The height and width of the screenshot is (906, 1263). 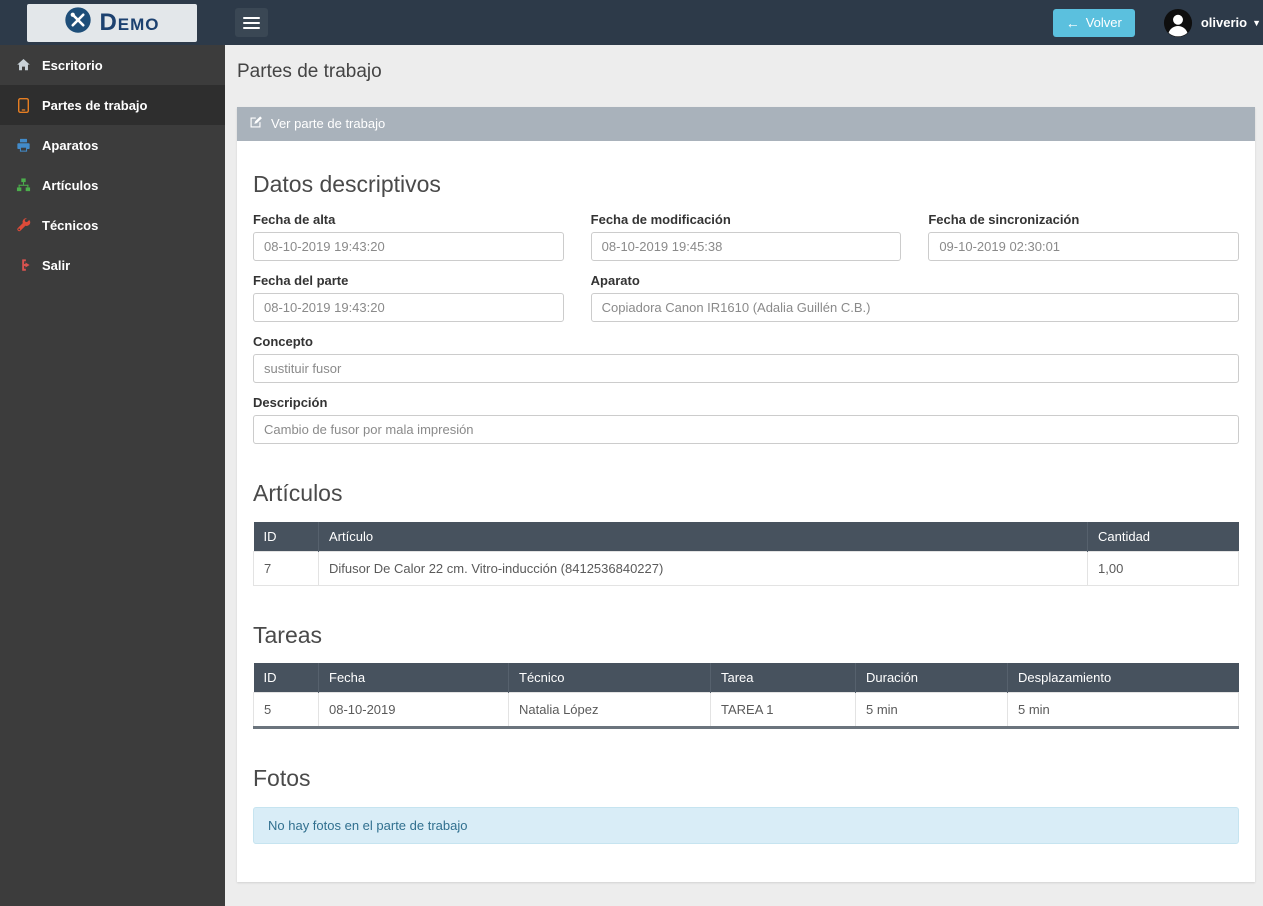 I want to click on column-header-tarea: Tarea, so click(x=783, y=678).